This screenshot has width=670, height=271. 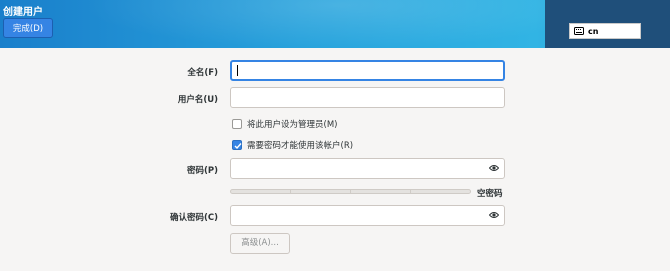 I want to click on password-strength-label: 空密码, so click(x=490, y=194).